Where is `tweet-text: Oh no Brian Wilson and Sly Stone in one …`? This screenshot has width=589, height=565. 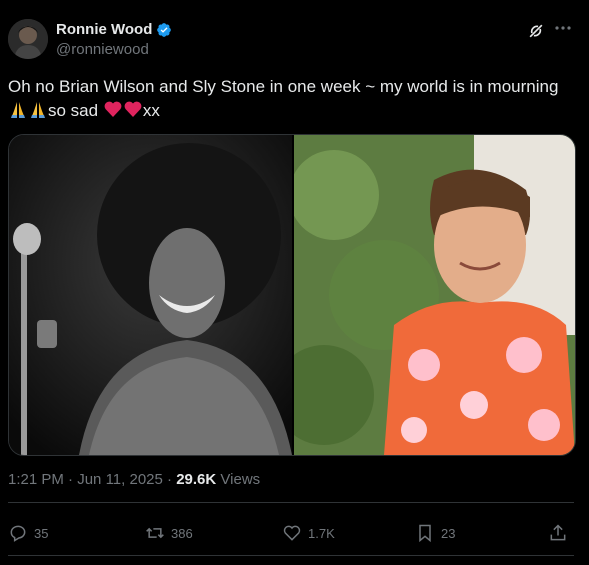 tweet-text: Oh no Brian Wilson and Sly Stone in one … is located at coordinates (293, 100).